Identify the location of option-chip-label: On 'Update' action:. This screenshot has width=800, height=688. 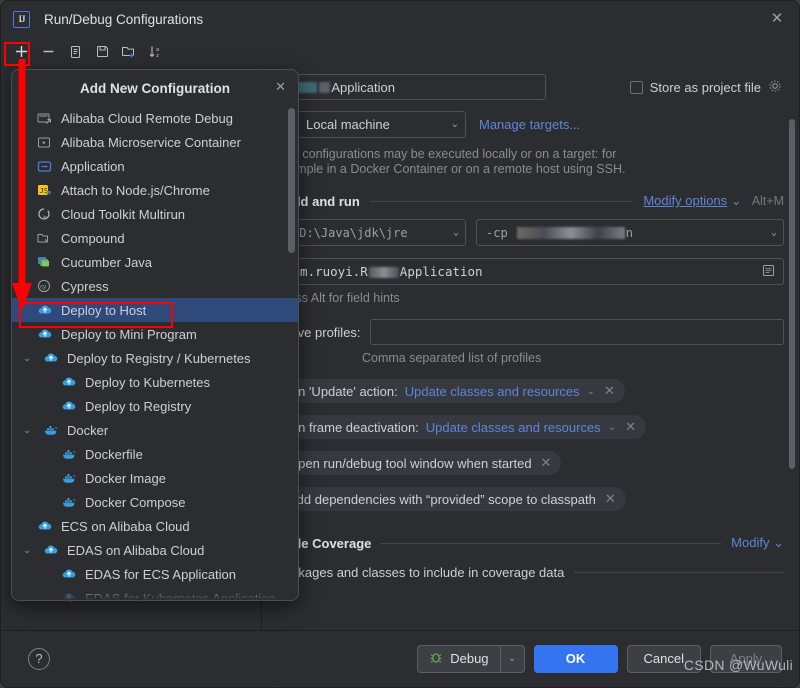
(343, 391).